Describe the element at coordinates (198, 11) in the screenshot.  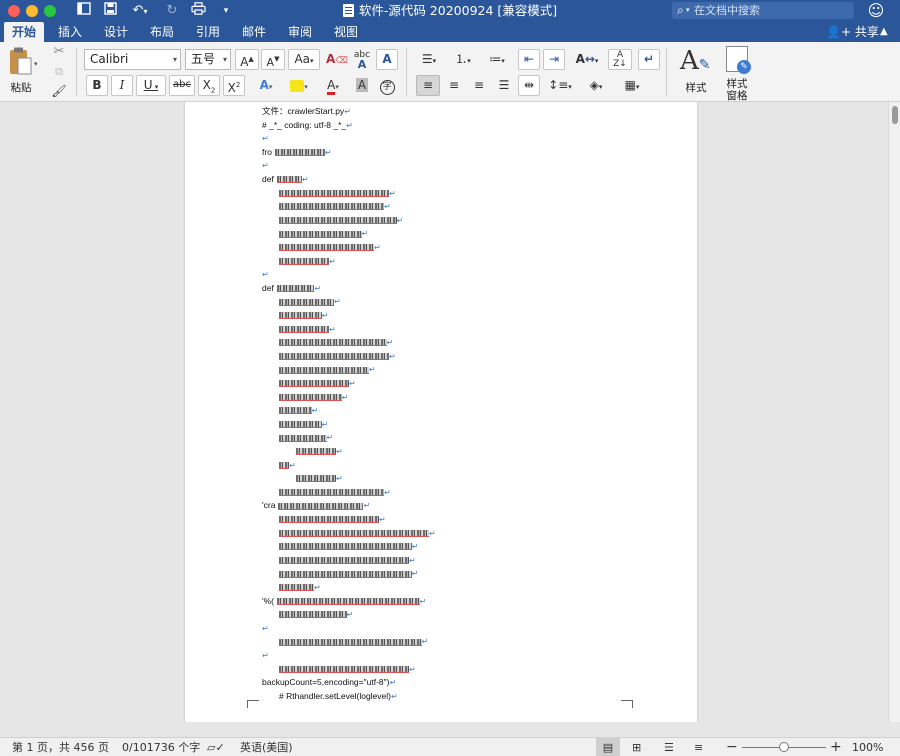
I see `print-icon` at that location.